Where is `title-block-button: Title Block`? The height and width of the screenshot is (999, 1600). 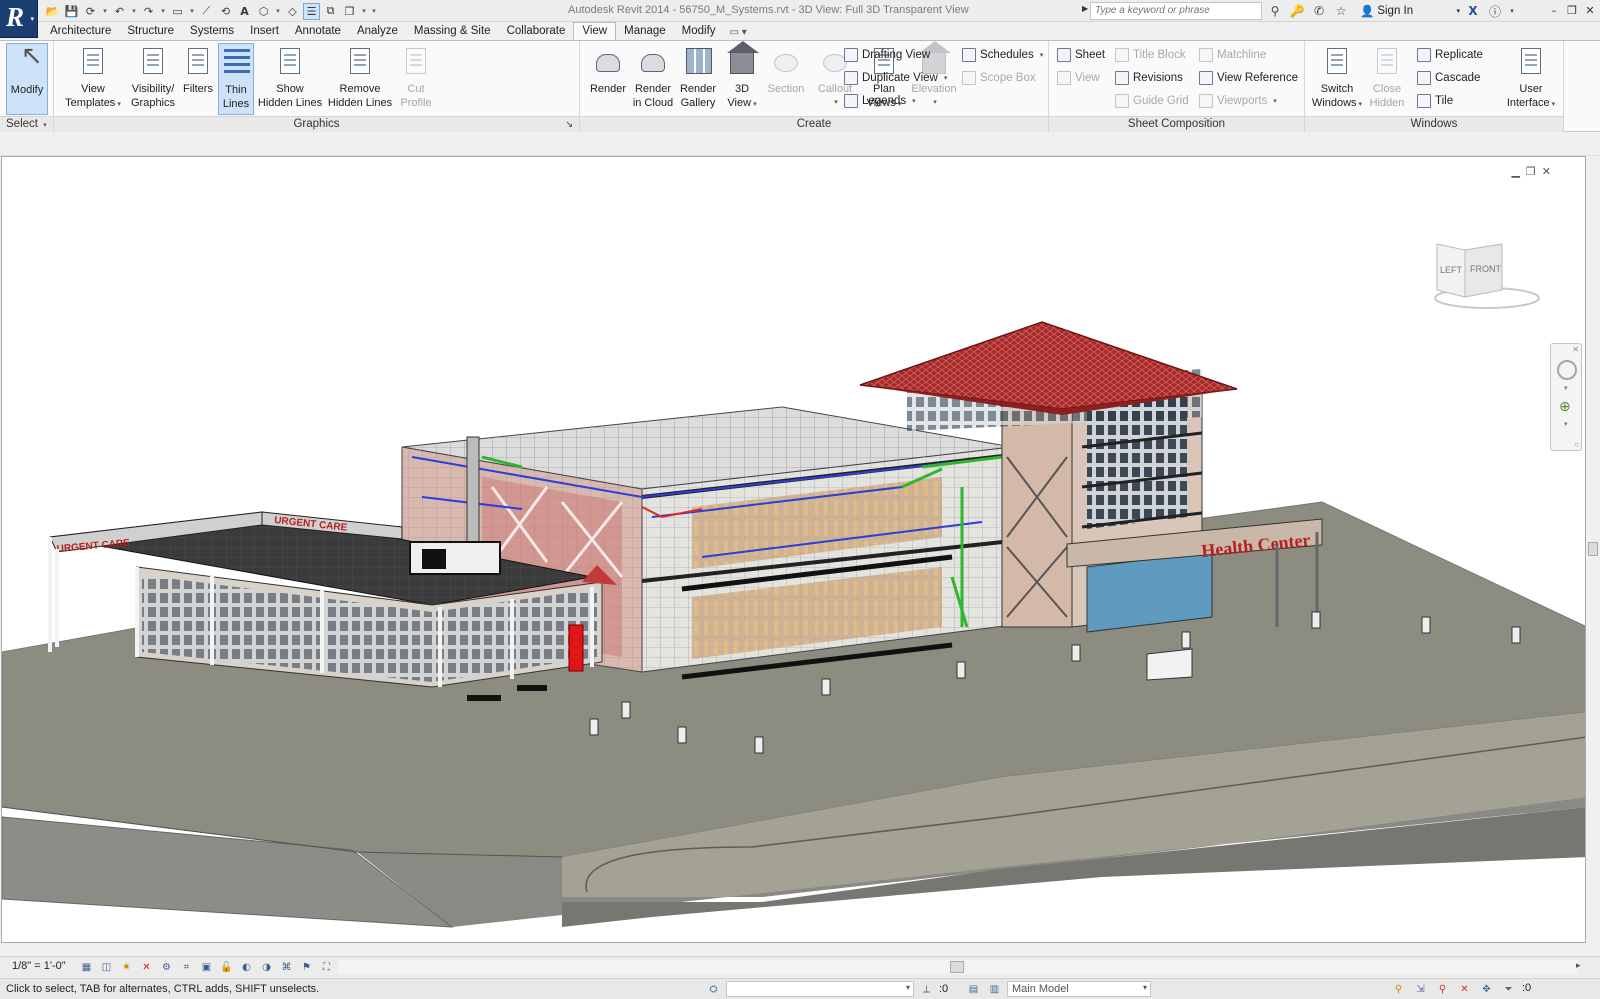
title-block-button: Title Block is located at coordinates (1150, 55).